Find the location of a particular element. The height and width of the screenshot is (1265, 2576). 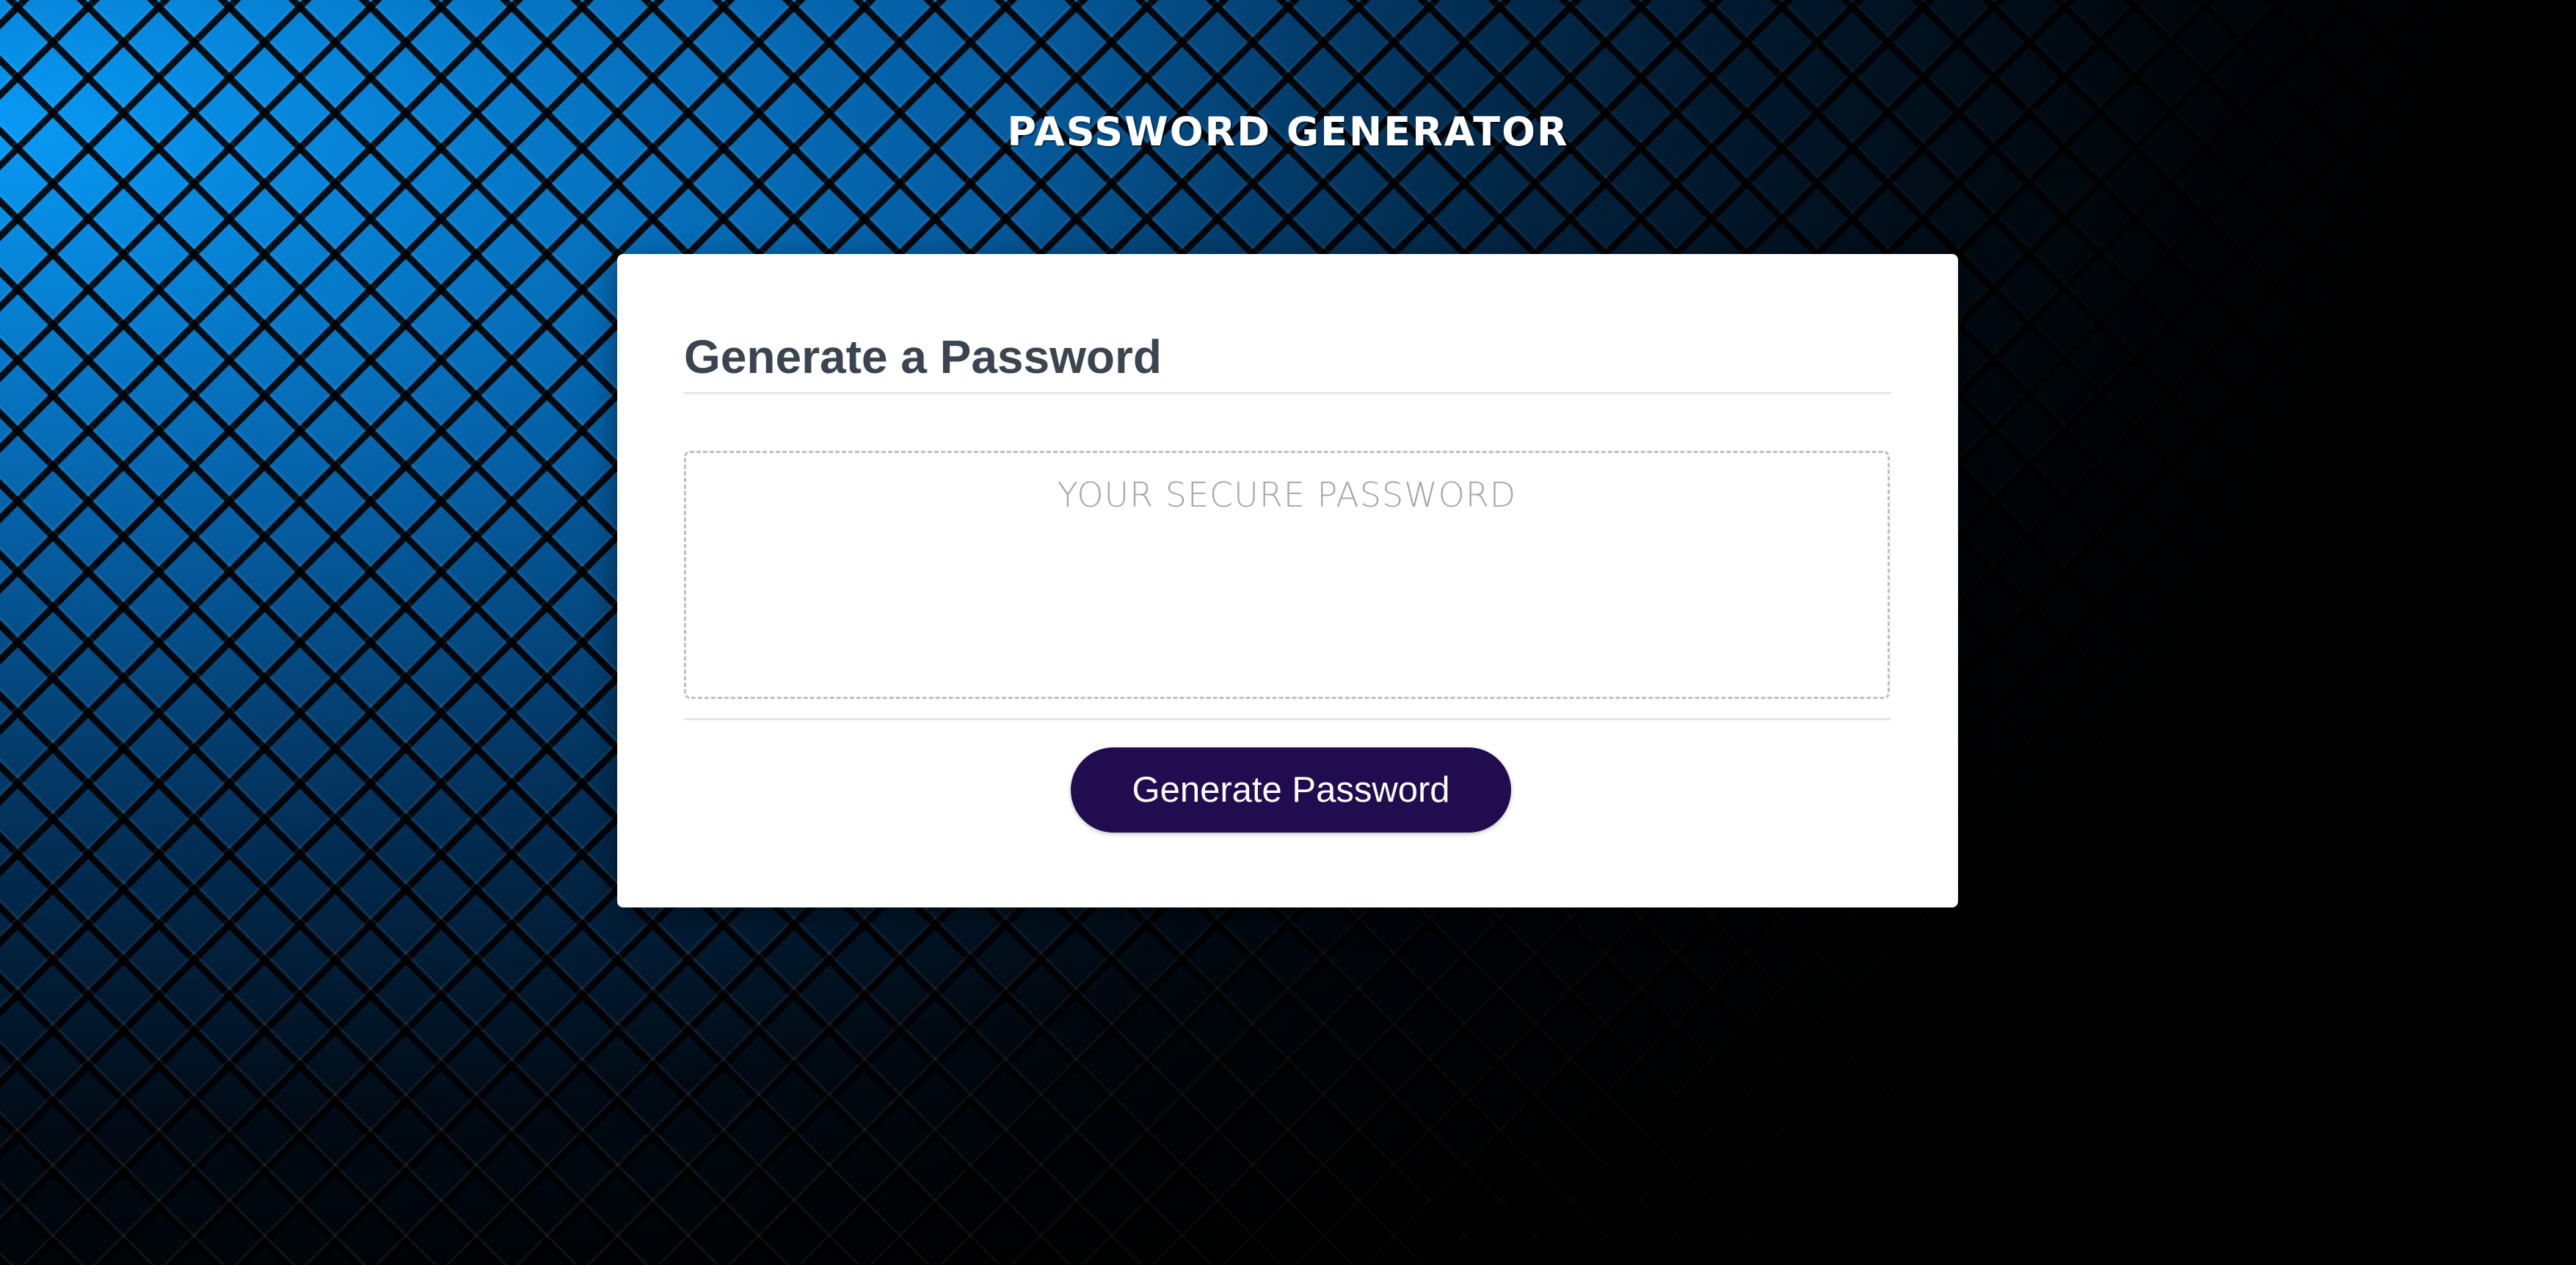

card-footer-divider is located at coordinates (1287, 719).